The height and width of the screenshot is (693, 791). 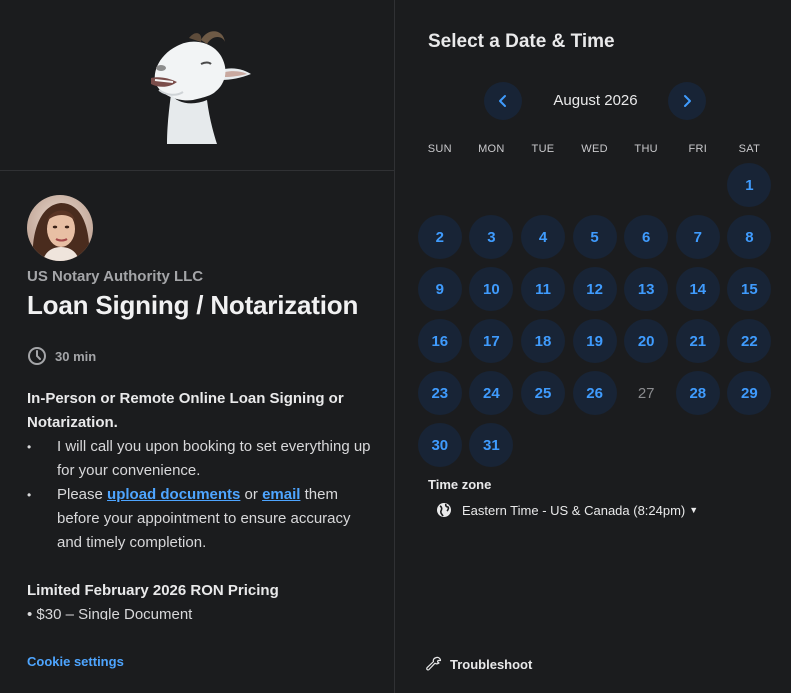 I want to click on calendar-day-20: 20, so click(x=646, y=341).